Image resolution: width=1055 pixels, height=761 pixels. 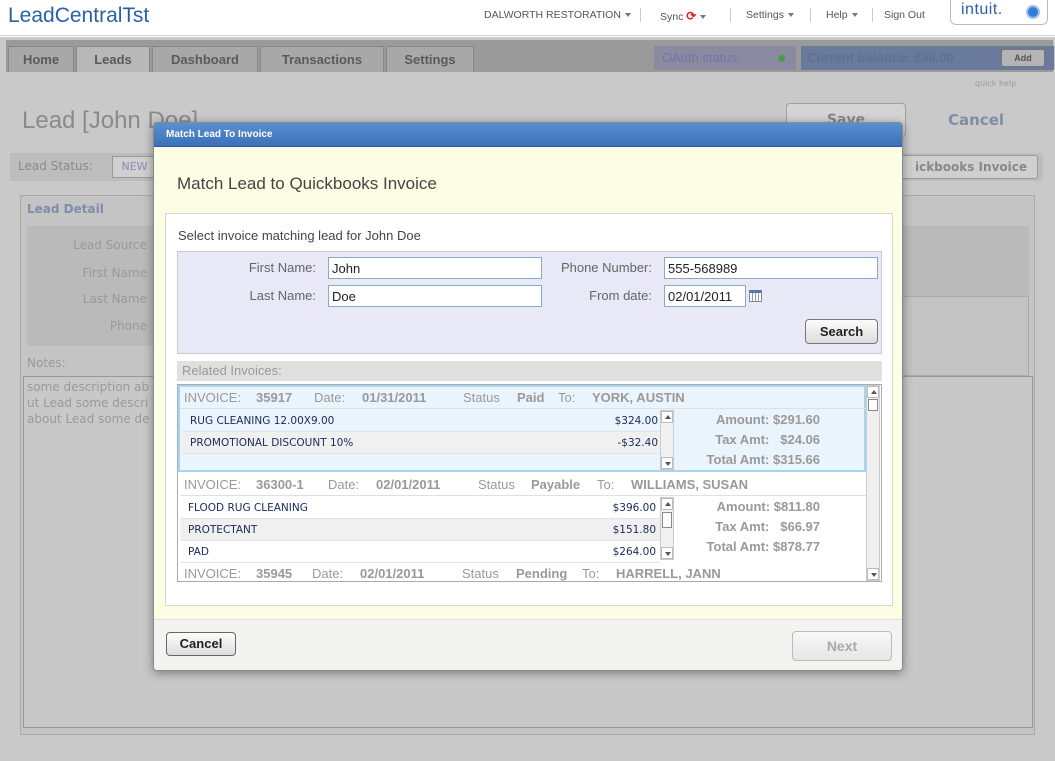 I want to click on next-button: Next, so click(x=842, y=646).